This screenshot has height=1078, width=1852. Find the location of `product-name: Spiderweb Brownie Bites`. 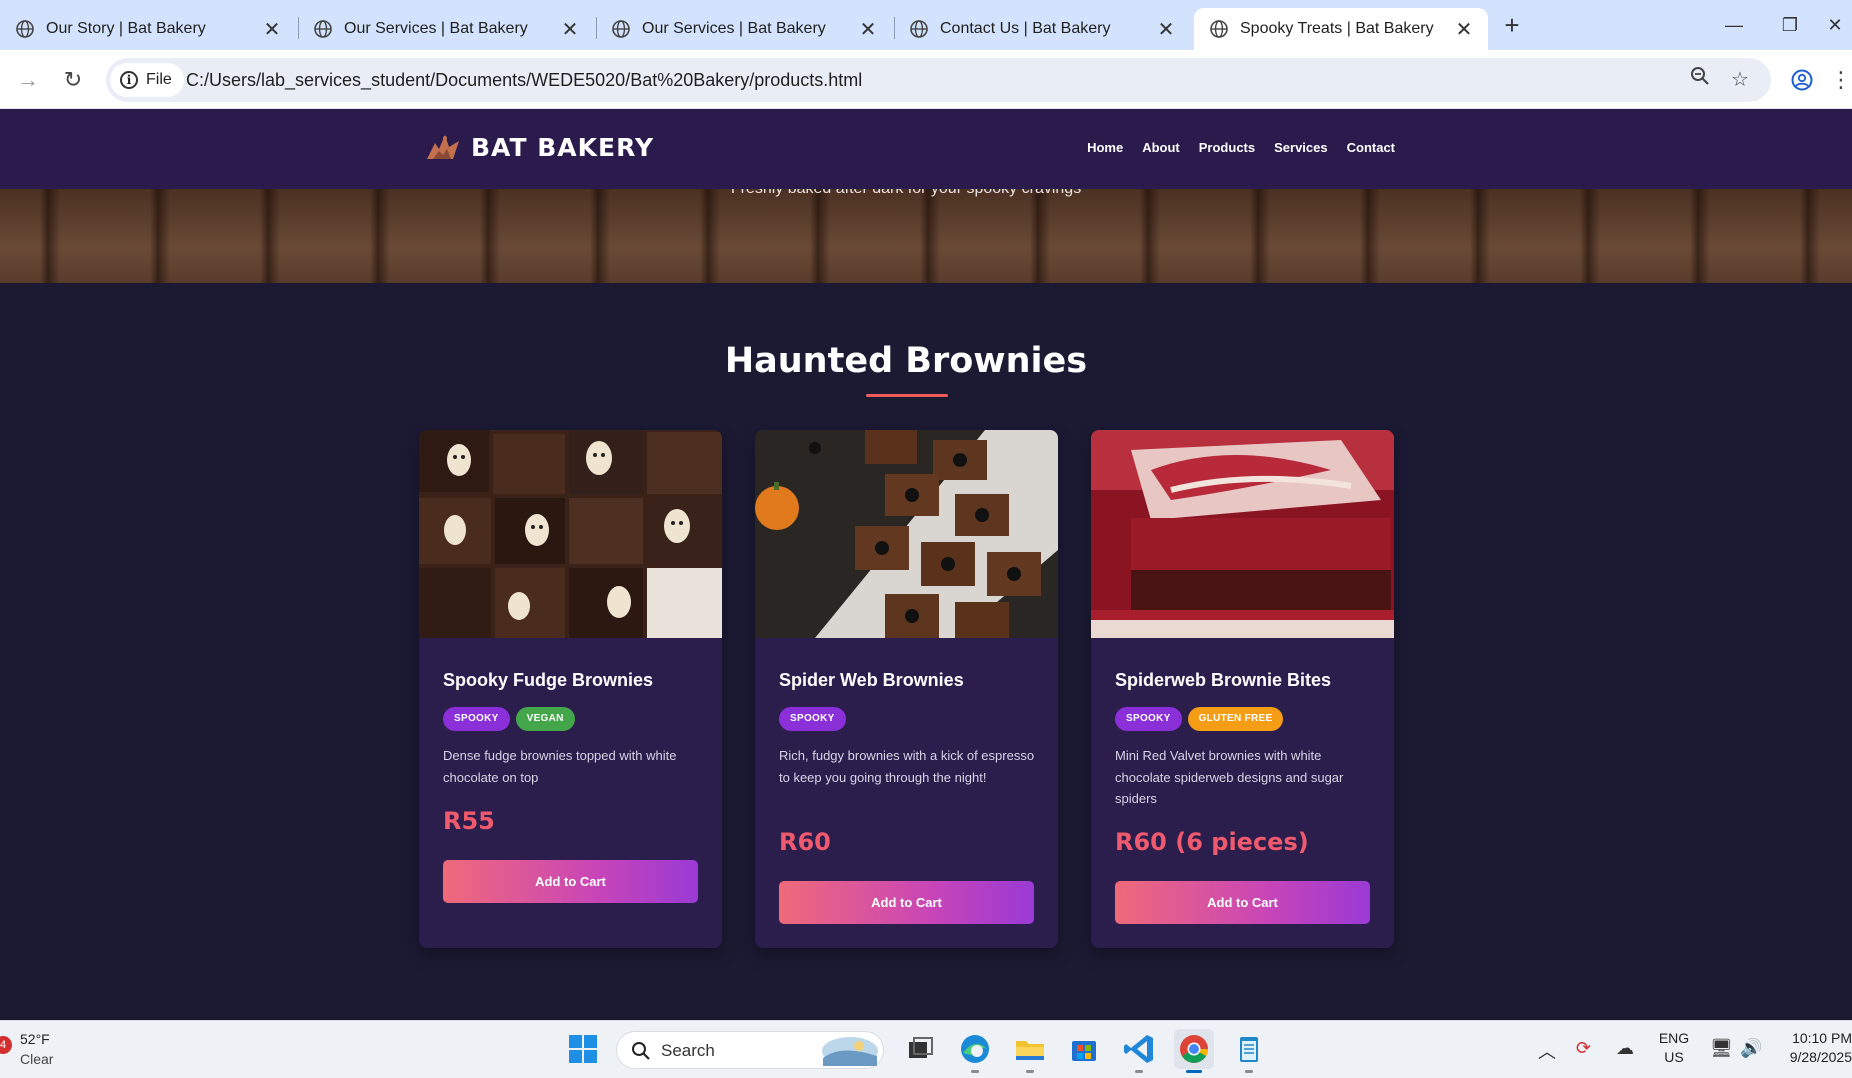

product-name: Spiderweb Brownie Bites is located at coordinates (1223, 680).